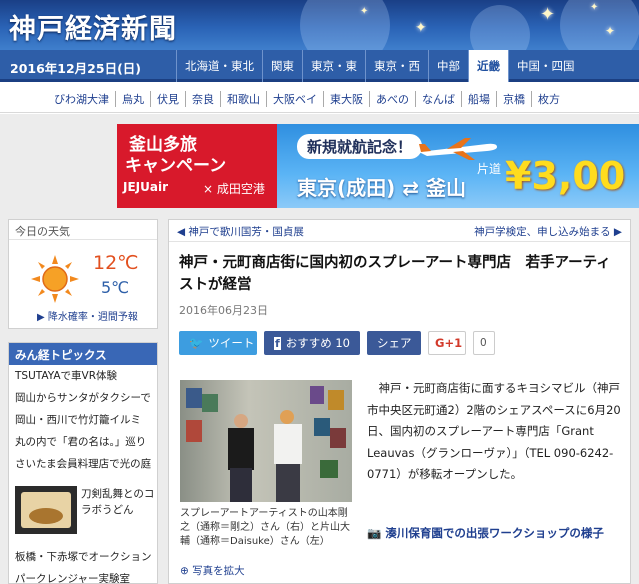 This screenshot has width=639, height=584. Describe the element at coordinates (116, 263) in the screenshot. I see `temp-high: 12℃` at that location.